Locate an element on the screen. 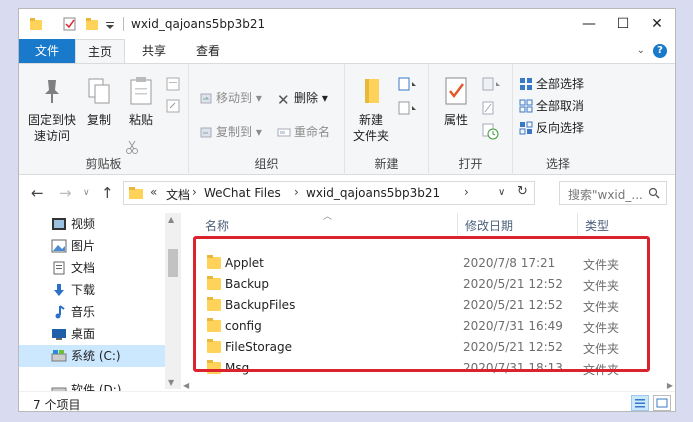 The width and height of the screenshot is (693, 422). breadcrumb-wechat-files: WeChat Files is located at coordinates (242, 193).